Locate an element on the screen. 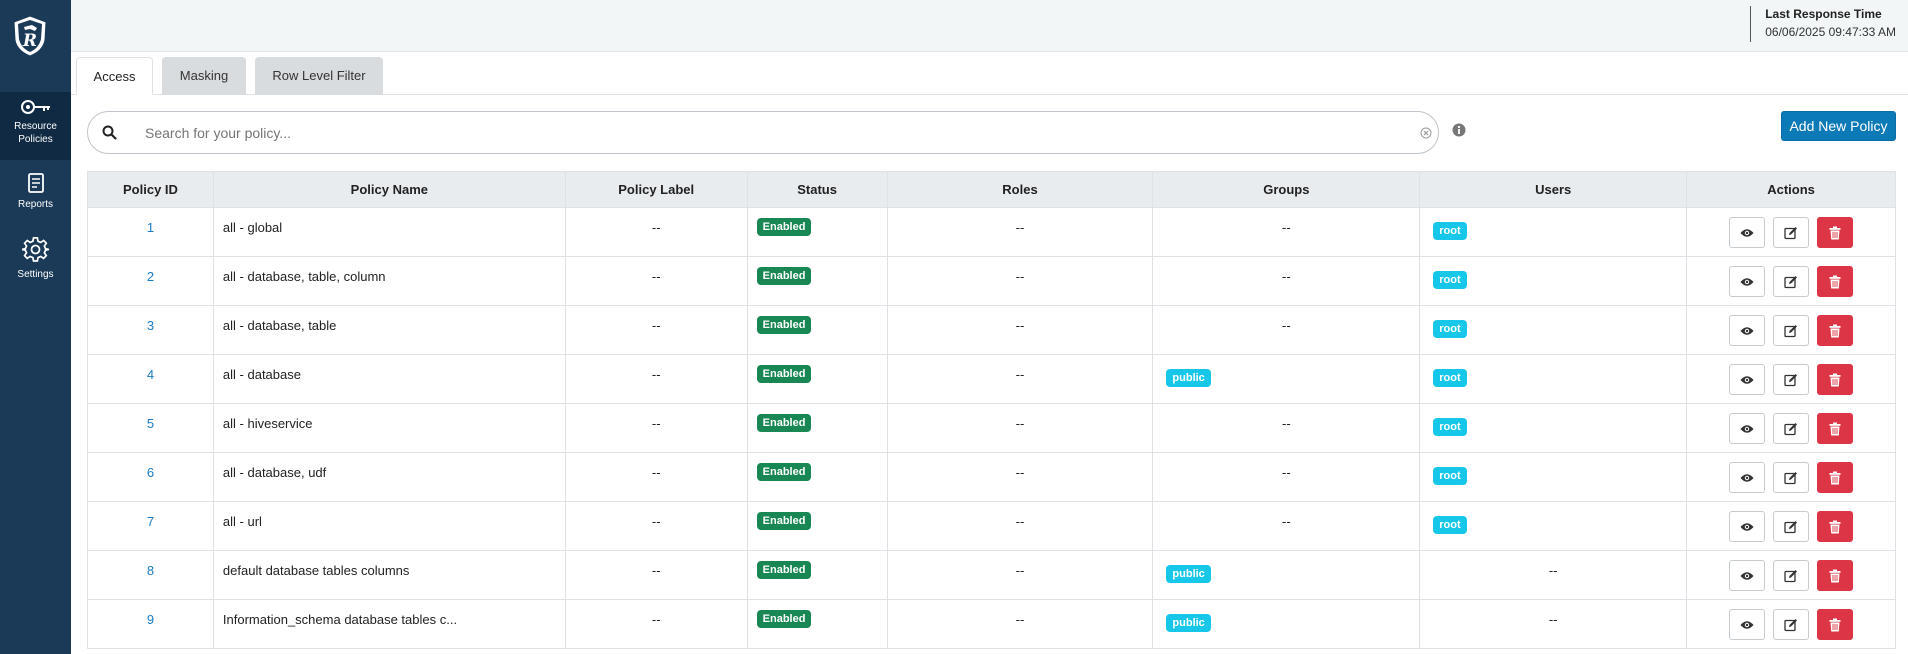 The image size is (1908, 654). info-icon is located at coordinates (1459, 130).